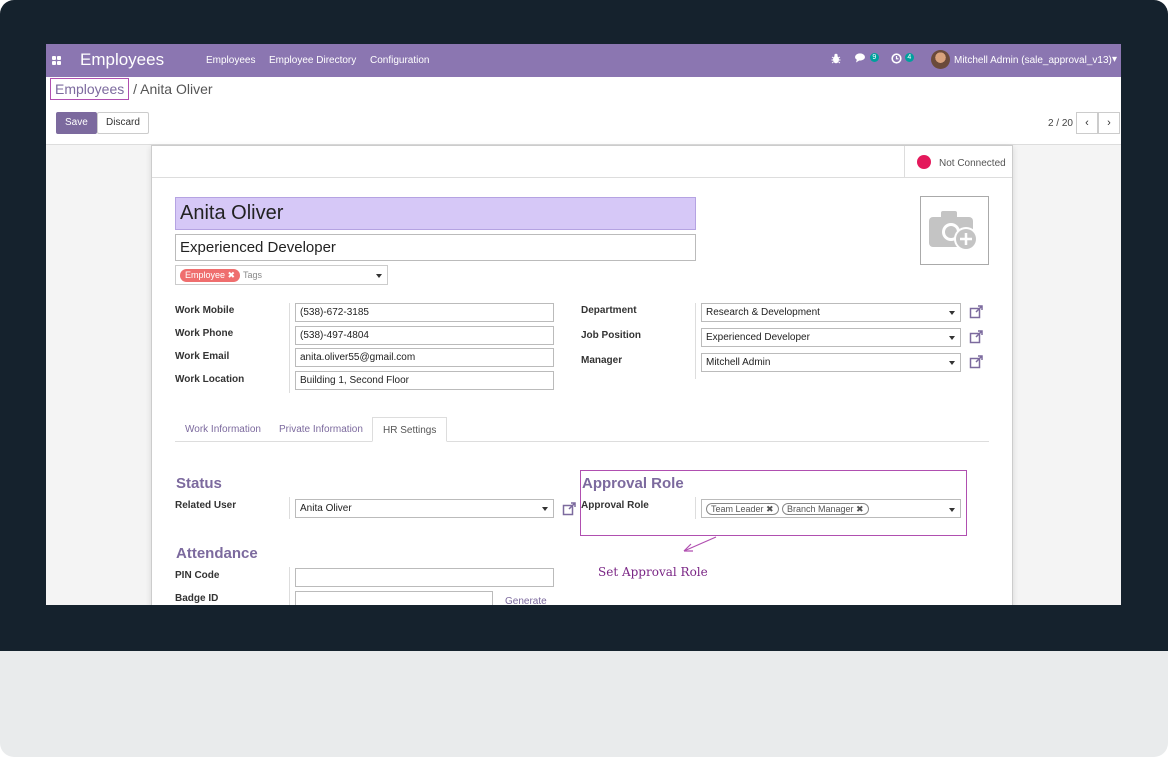 This screenshot has width=1168, height=757. Describe the element at coordinates (1114, 59) in the screenshot. I see `user-menu-caret-icon: ▾` at that location.